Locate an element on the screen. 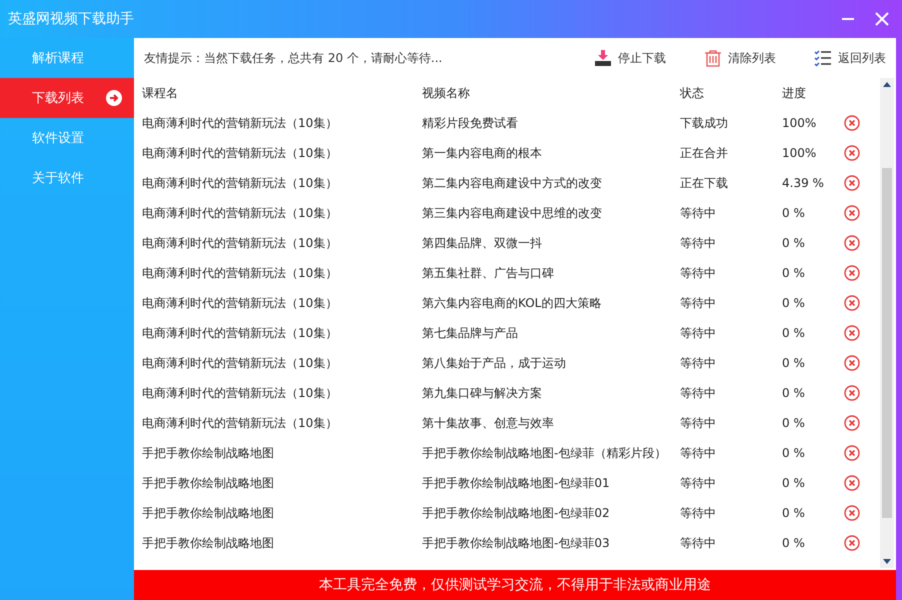 The image size is (902, 600). stop-download-button: 停止下载 is located at coordinates (630, 58).